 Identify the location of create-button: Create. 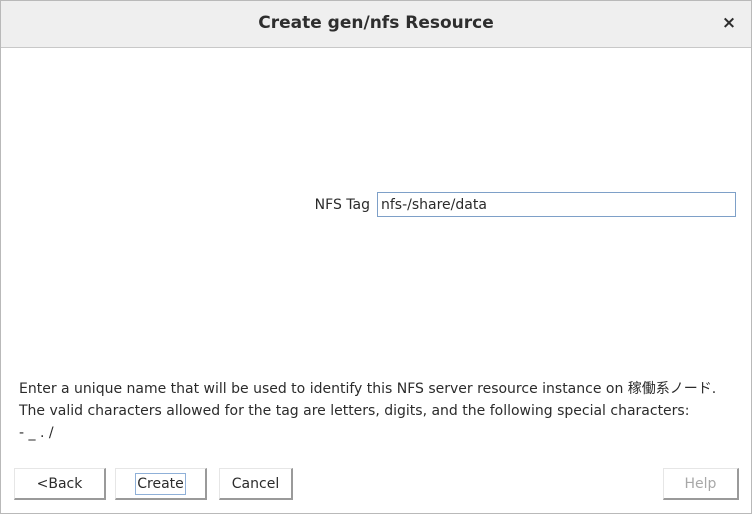
(161, 484).